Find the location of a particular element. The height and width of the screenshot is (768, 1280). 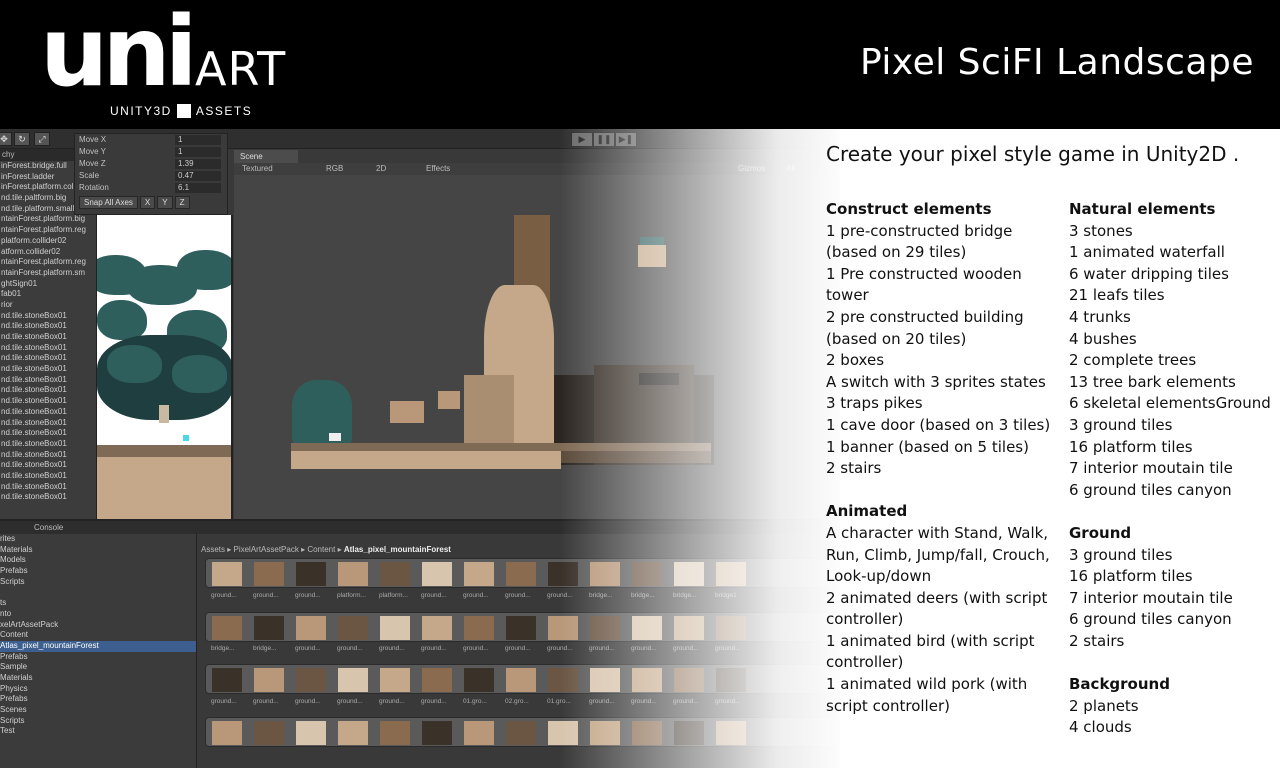

hierarchy-item: atform.collider02 is located at coordinates (48, 252).